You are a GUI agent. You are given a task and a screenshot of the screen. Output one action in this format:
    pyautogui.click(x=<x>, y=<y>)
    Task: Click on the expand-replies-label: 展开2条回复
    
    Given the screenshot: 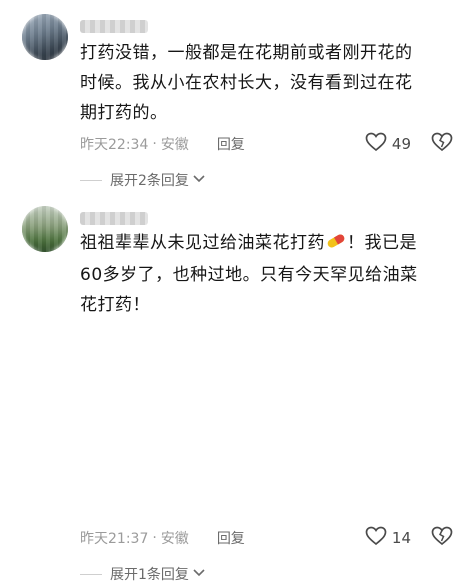 What is the action you would take?
    pyautogui.click(x=149, y=181)
    